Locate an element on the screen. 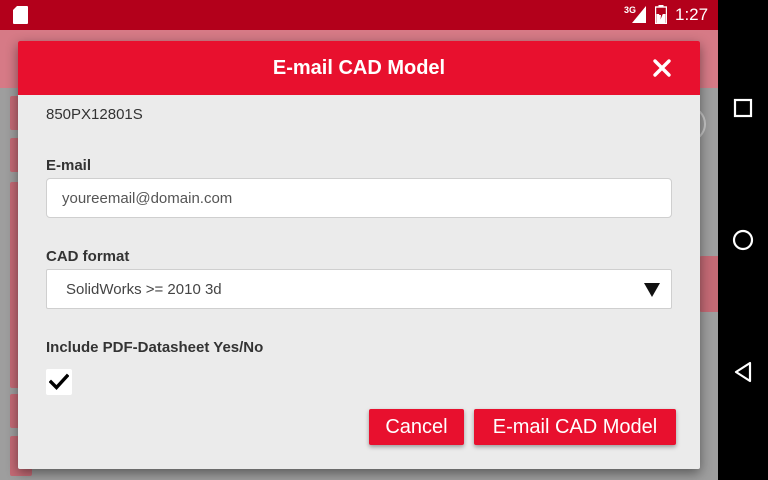 The height and width of the screenshot is (480, 768). dialog-header: E-mail CAD Model is located at coordinates (359, 68).